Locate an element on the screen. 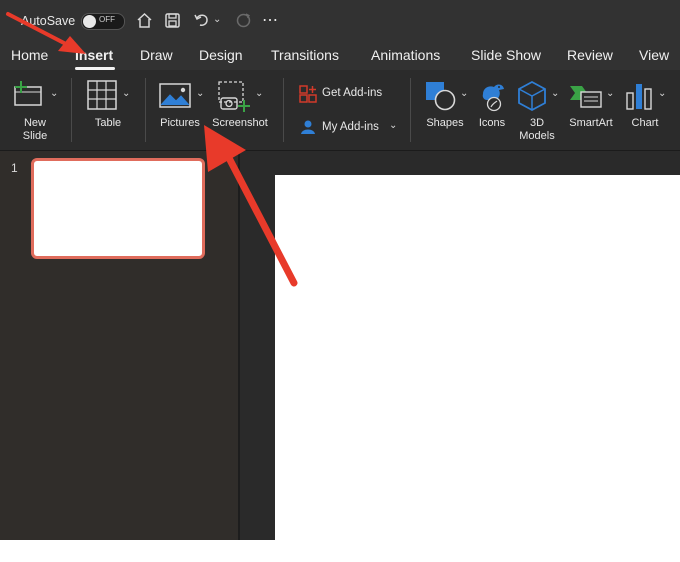  chart-icon is located at coordinates (640, 96).